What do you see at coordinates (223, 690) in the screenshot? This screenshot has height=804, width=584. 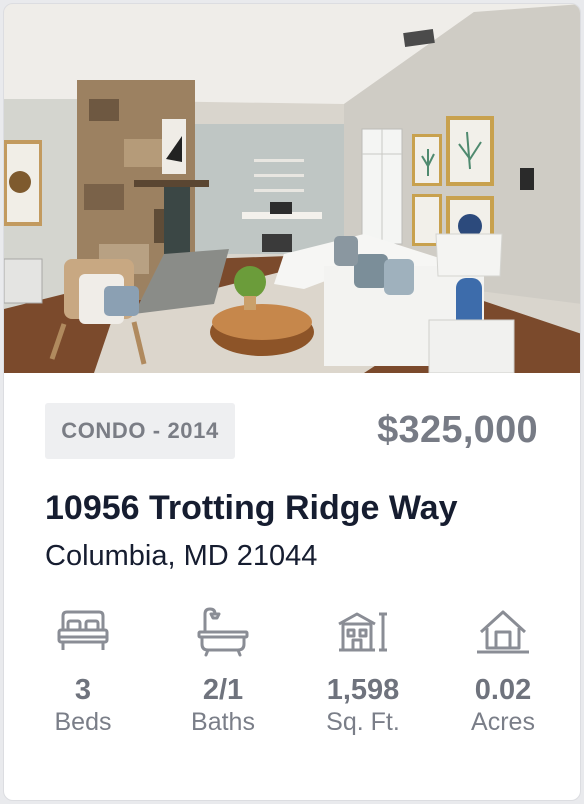 I see `baths-value: 2/1` at bounding box center [223, 690].